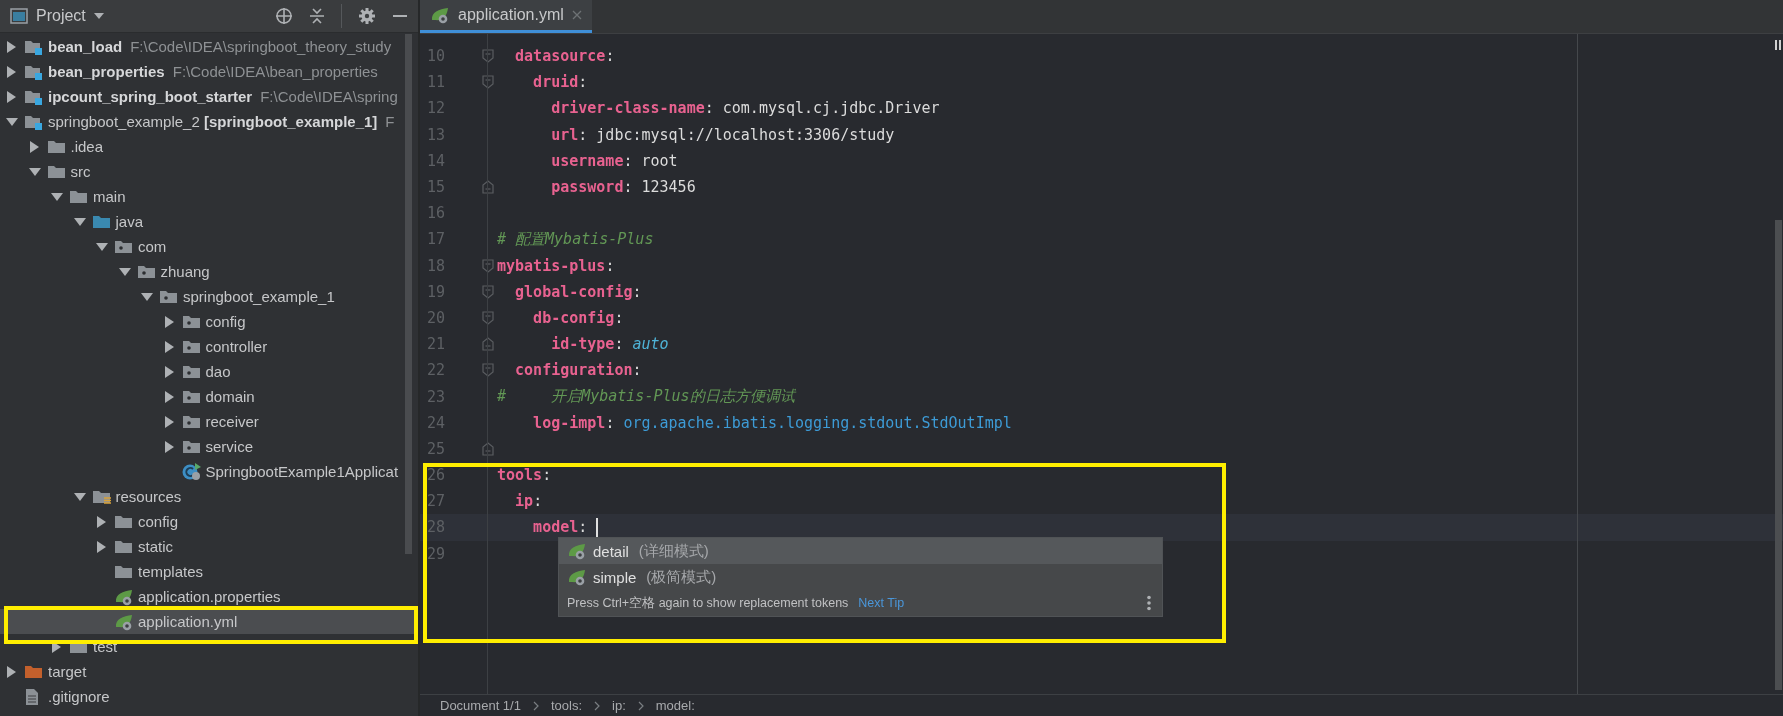 The image size is (1783, 716). What do you see at coordinates (284, 16) in the screenshot?
I see `crosshair-icon` at bounding box center [284, 16].